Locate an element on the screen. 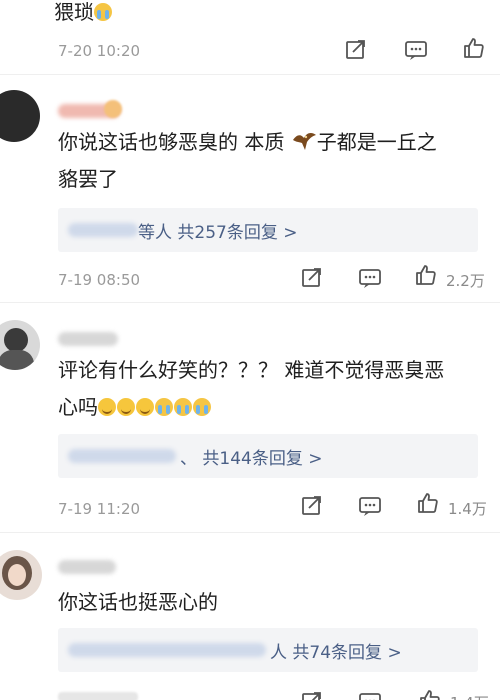  reply-summary: 人 共74条回复 > is located at coordinates (336, 650).